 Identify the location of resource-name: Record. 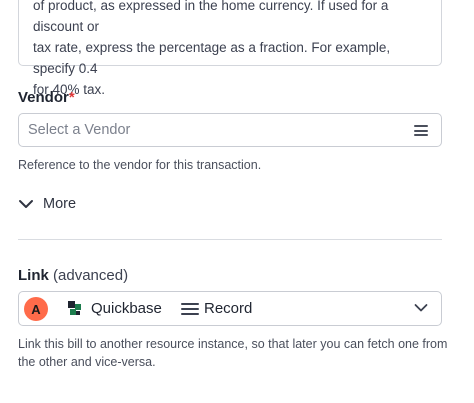
(228, 308).